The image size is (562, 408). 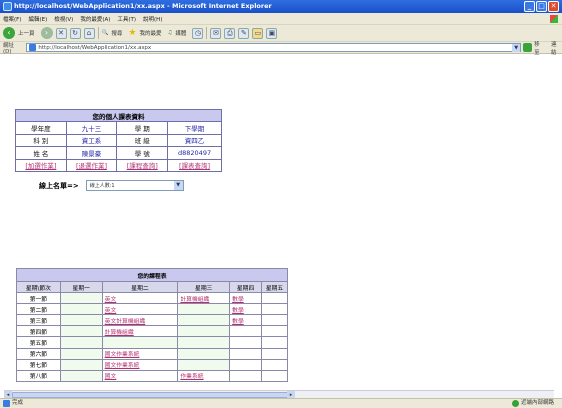 I want to click on value-student-id: d8820497, so click(x=194, y=153).